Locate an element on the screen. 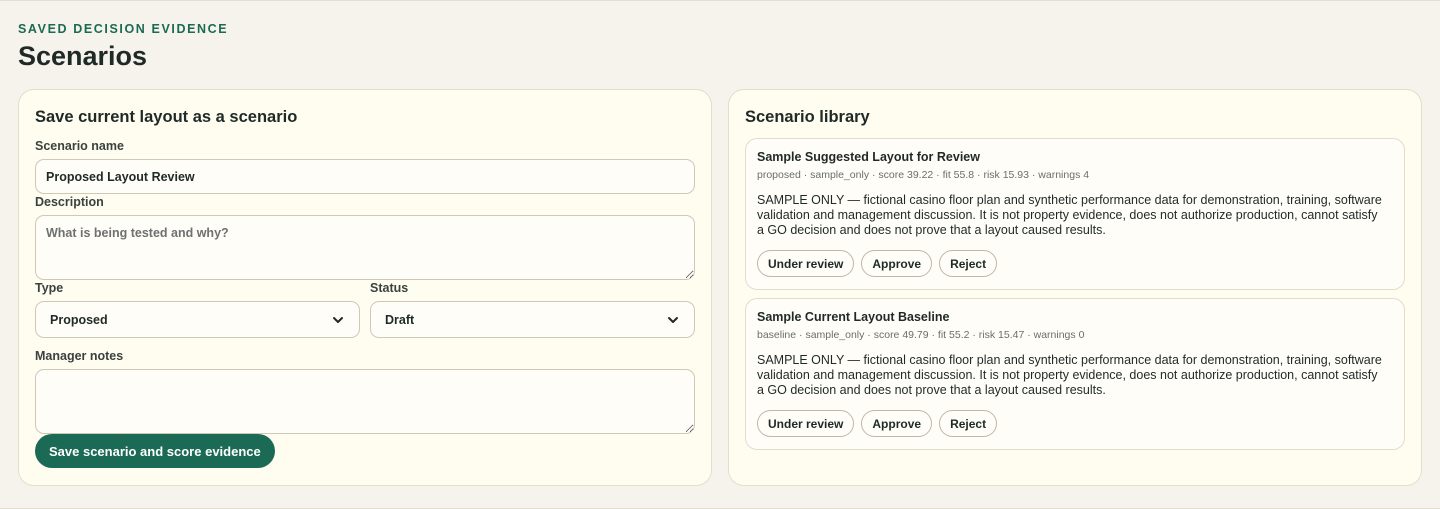 The image size is (1440, 509). manager-notes-label: Manager notes is located at coordinates (79, 356).